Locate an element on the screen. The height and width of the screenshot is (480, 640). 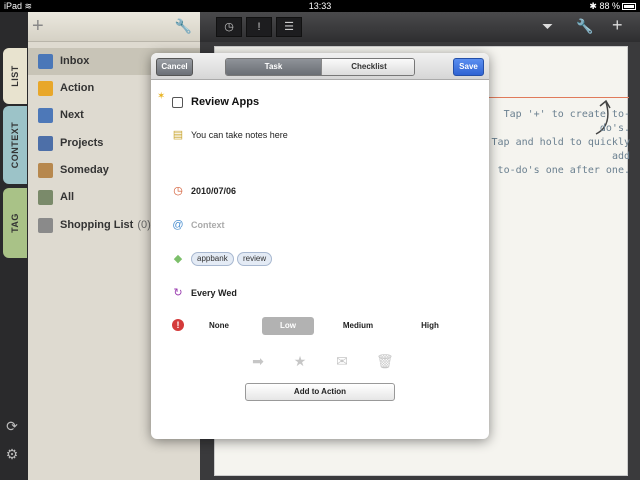
priority-low: Low is located at coordinates (288, 326).